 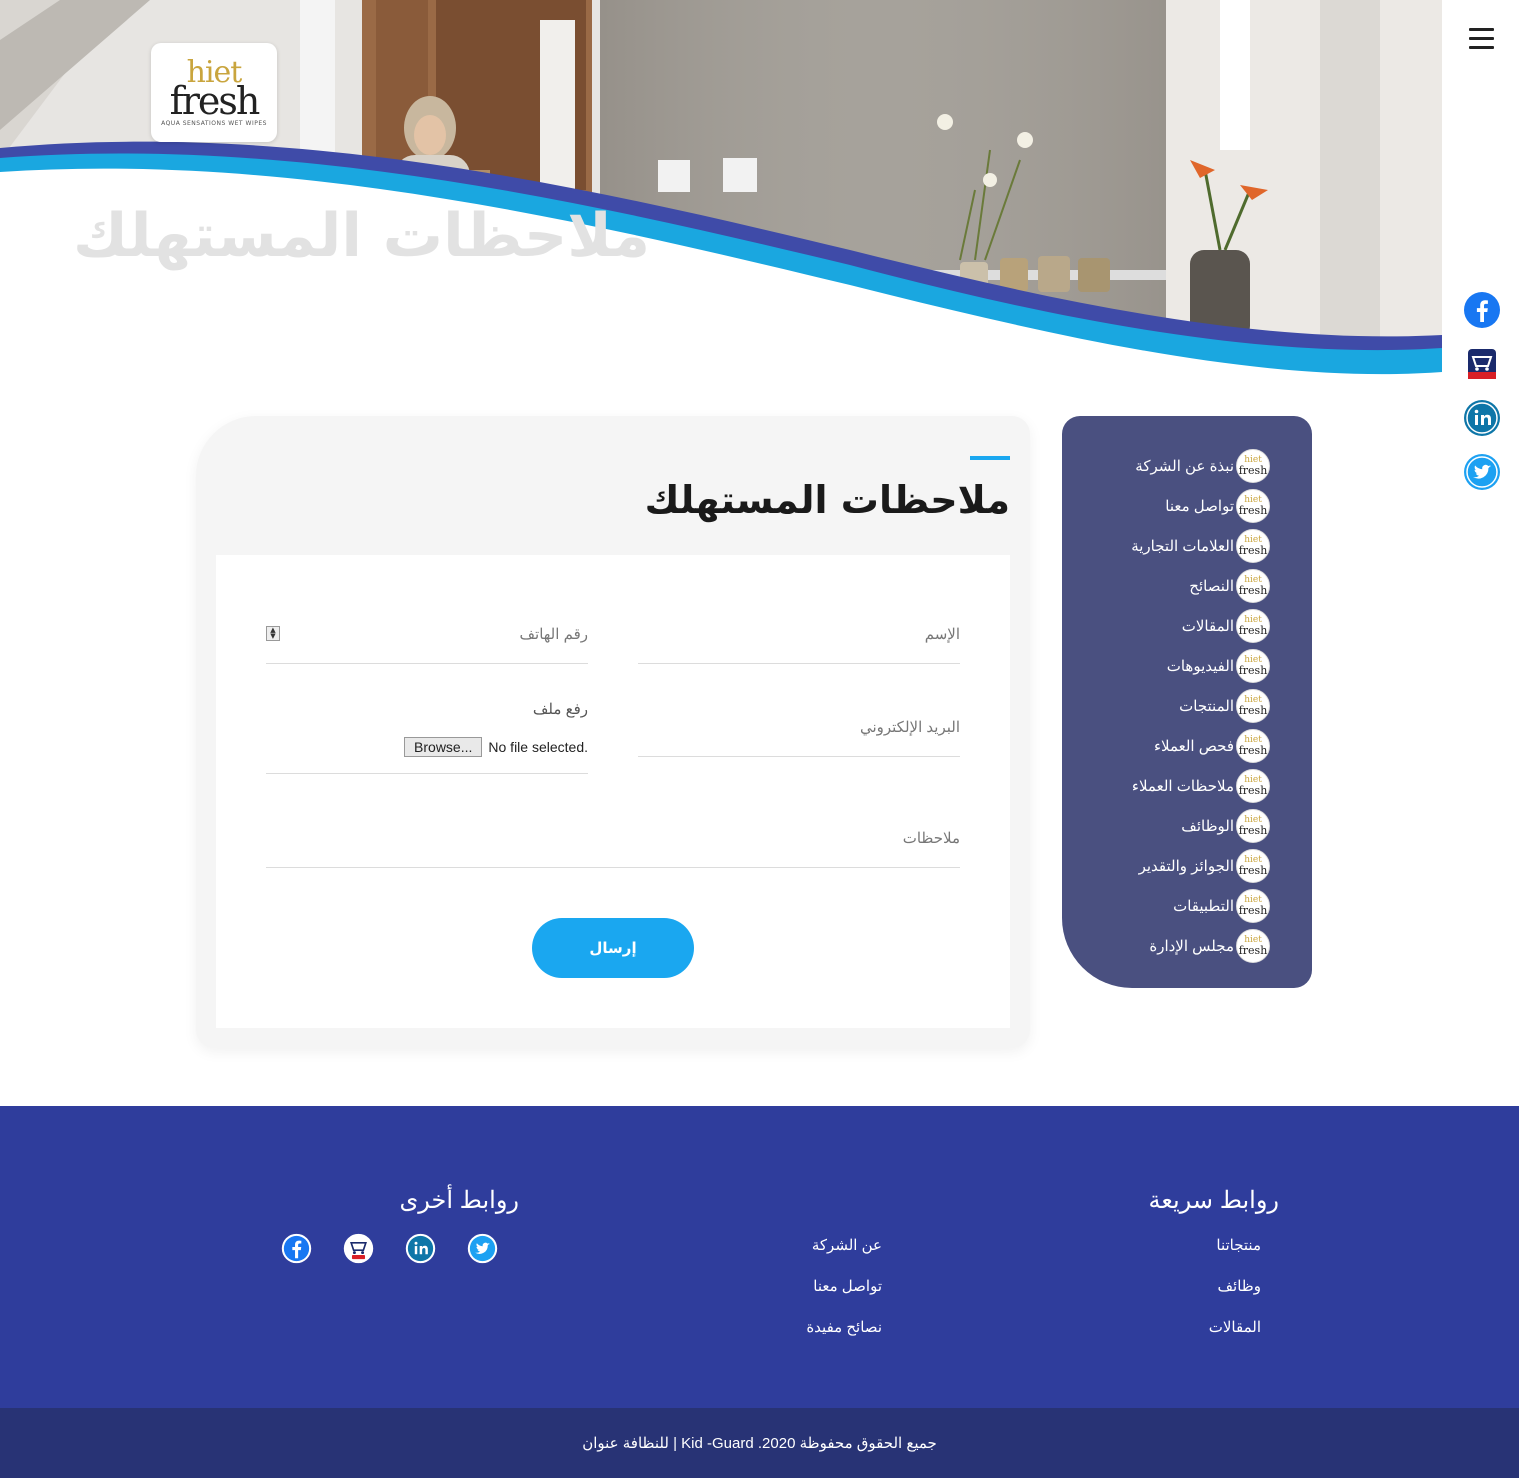 What do you see at coordinates (827, 500) in the screenshot?
I see `form-heading: ملاحظات المستهلك` at bounding box center [827, 500].